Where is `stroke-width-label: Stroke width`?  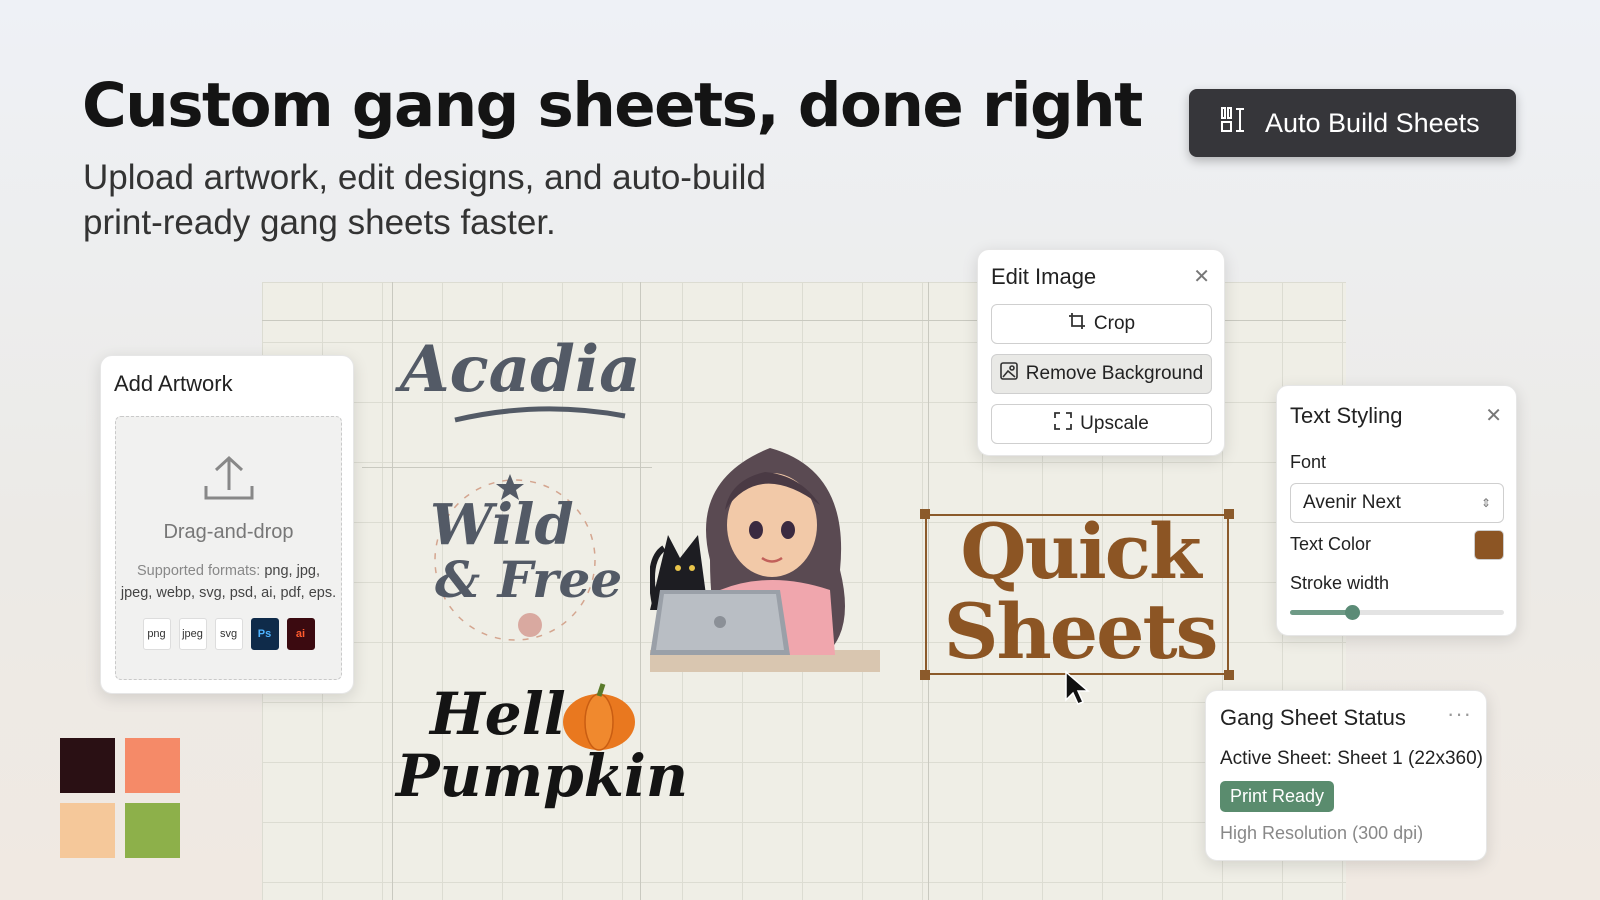
stroke-width-label: Stroke width is located at coordinates (1340, 583).